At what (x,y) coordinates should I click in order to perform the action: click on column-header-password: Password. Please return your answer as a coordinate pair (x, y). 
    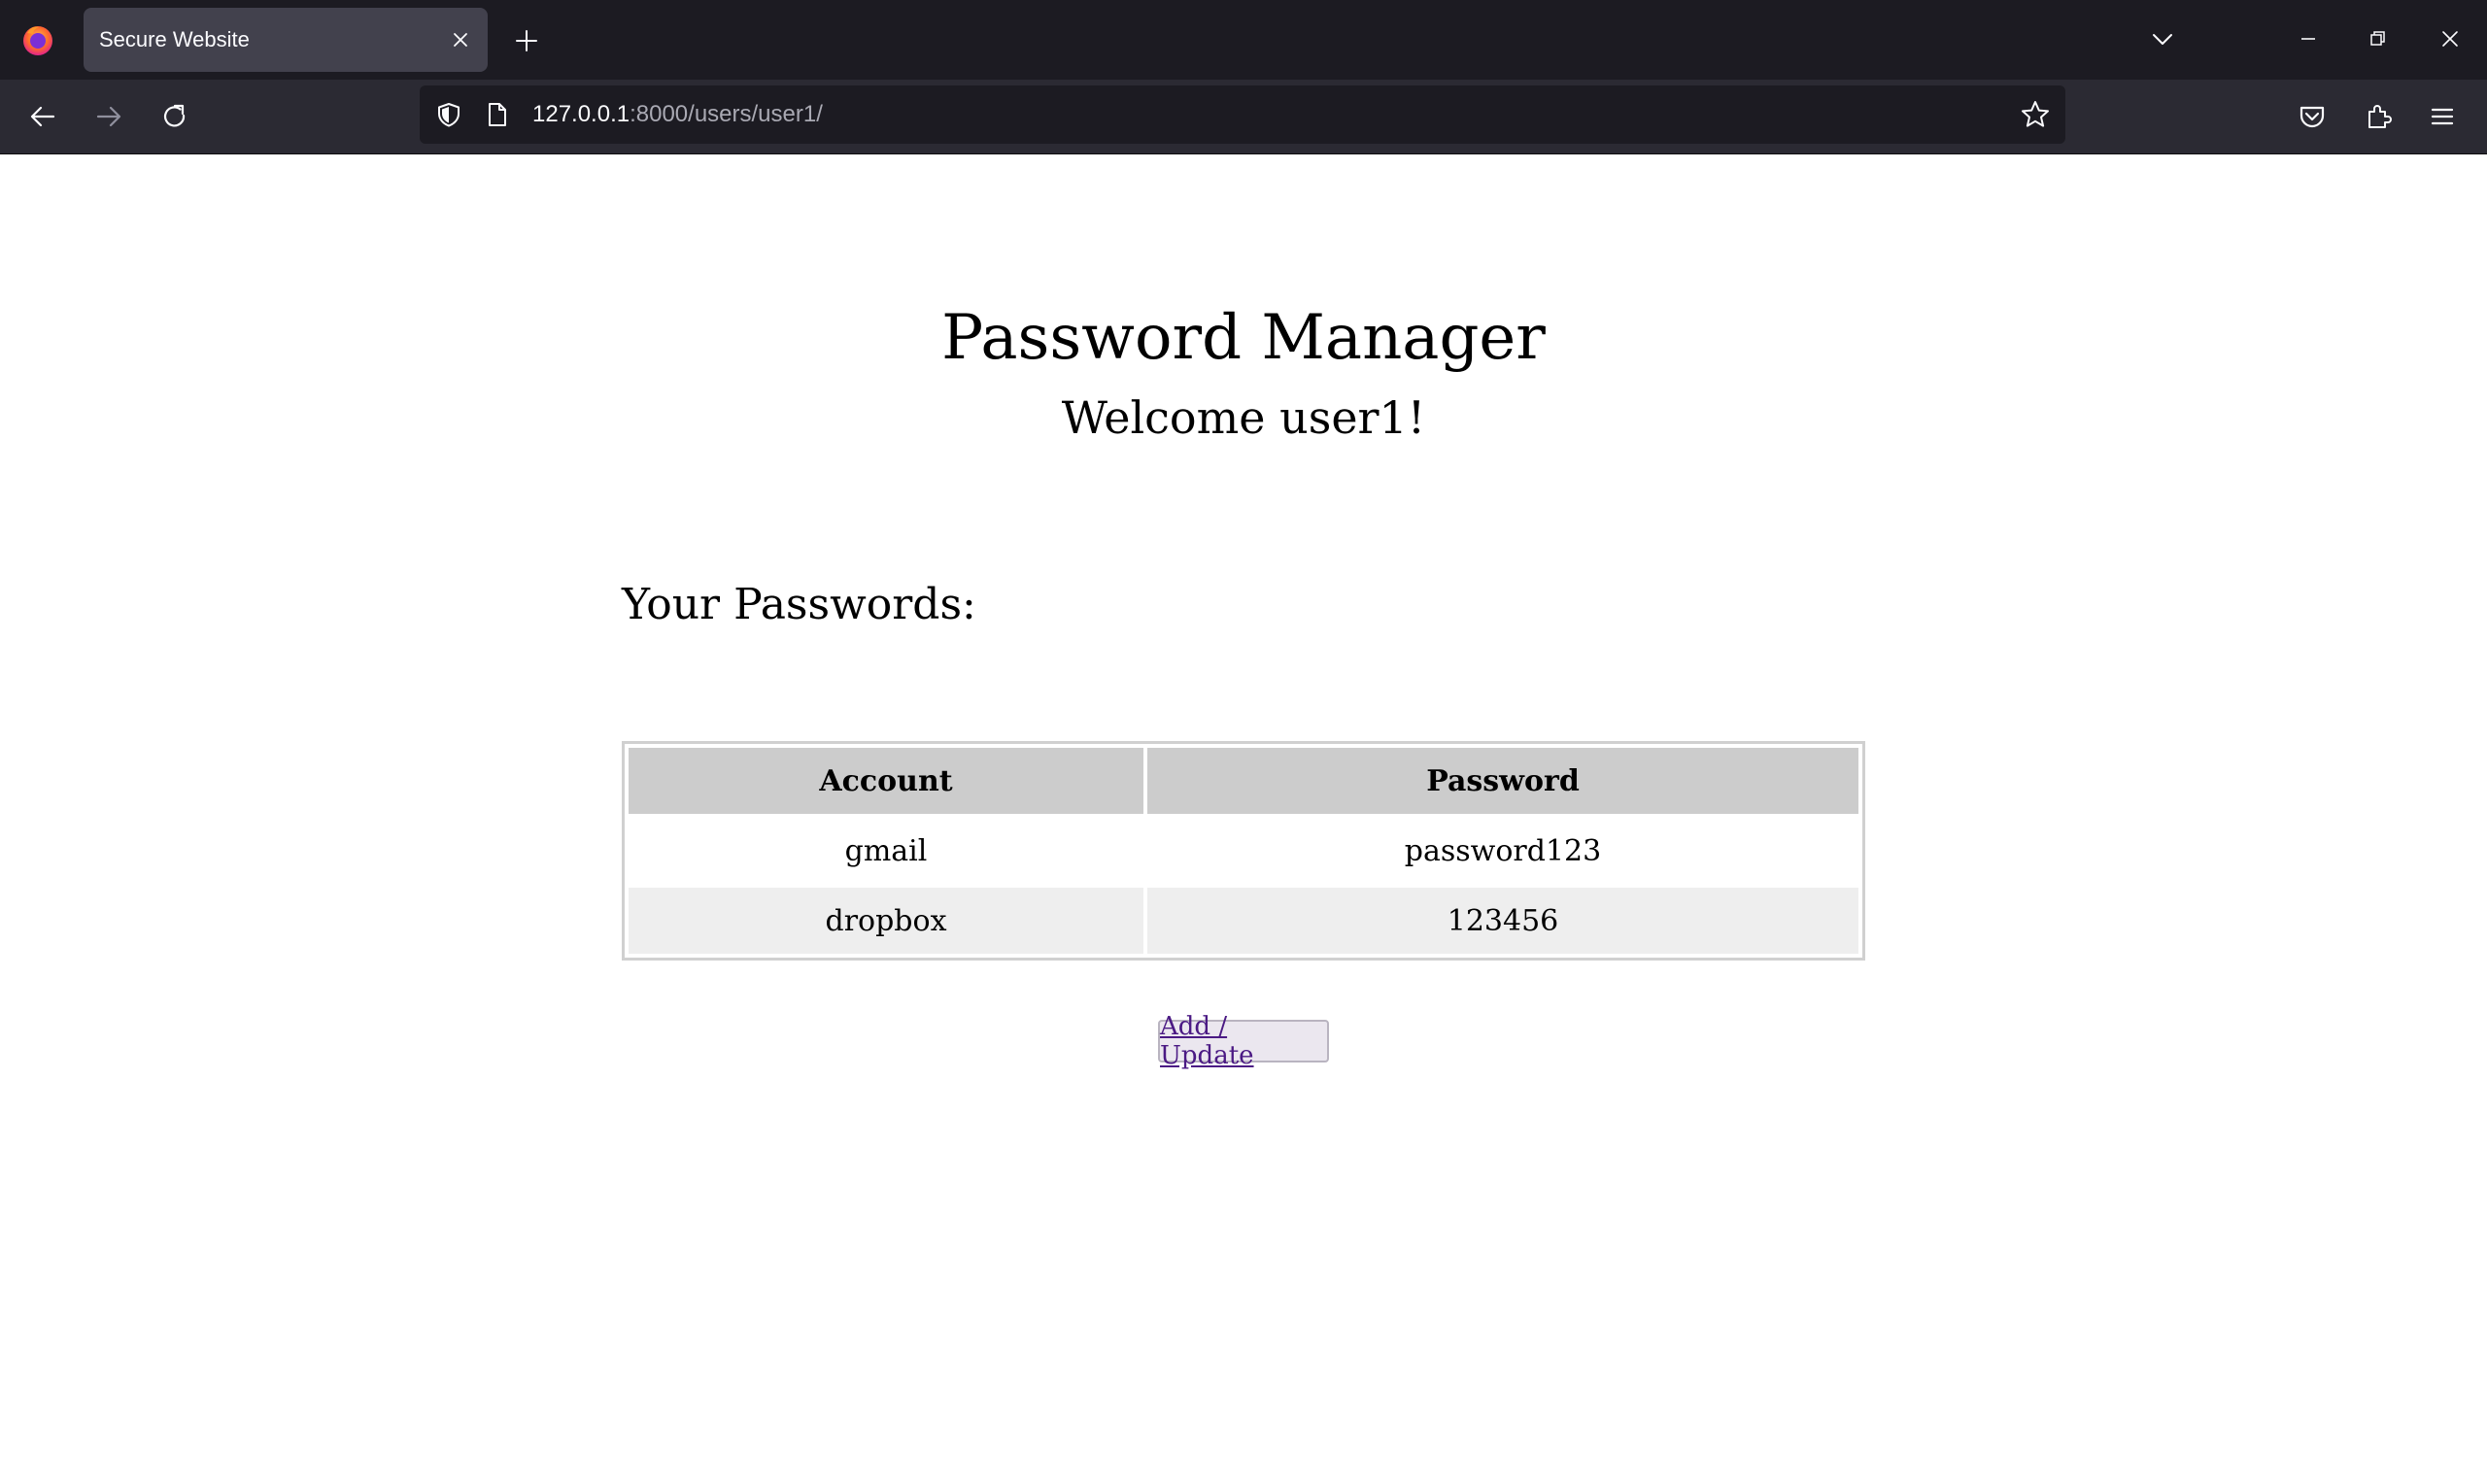
    Looking at the image, I should click on (1502, 781).